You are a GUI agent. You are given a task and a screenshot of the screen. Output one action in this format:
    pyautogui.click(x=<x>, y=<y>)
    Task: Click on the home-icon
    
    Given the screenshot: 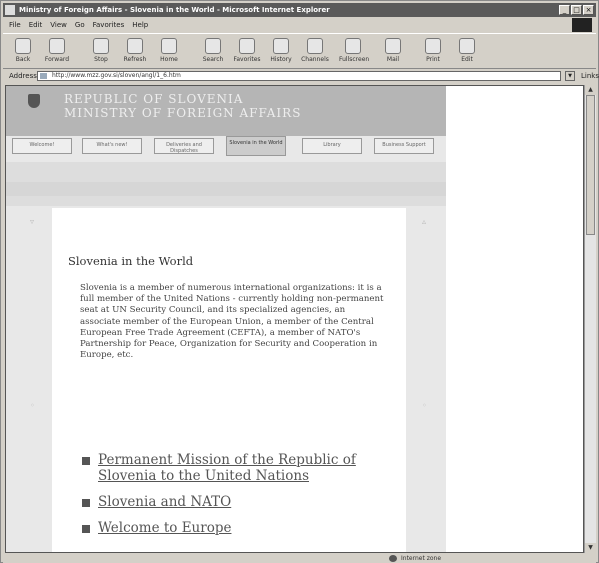 What is the action you would take?
    pyautogui.click(x=169, y=46)
    